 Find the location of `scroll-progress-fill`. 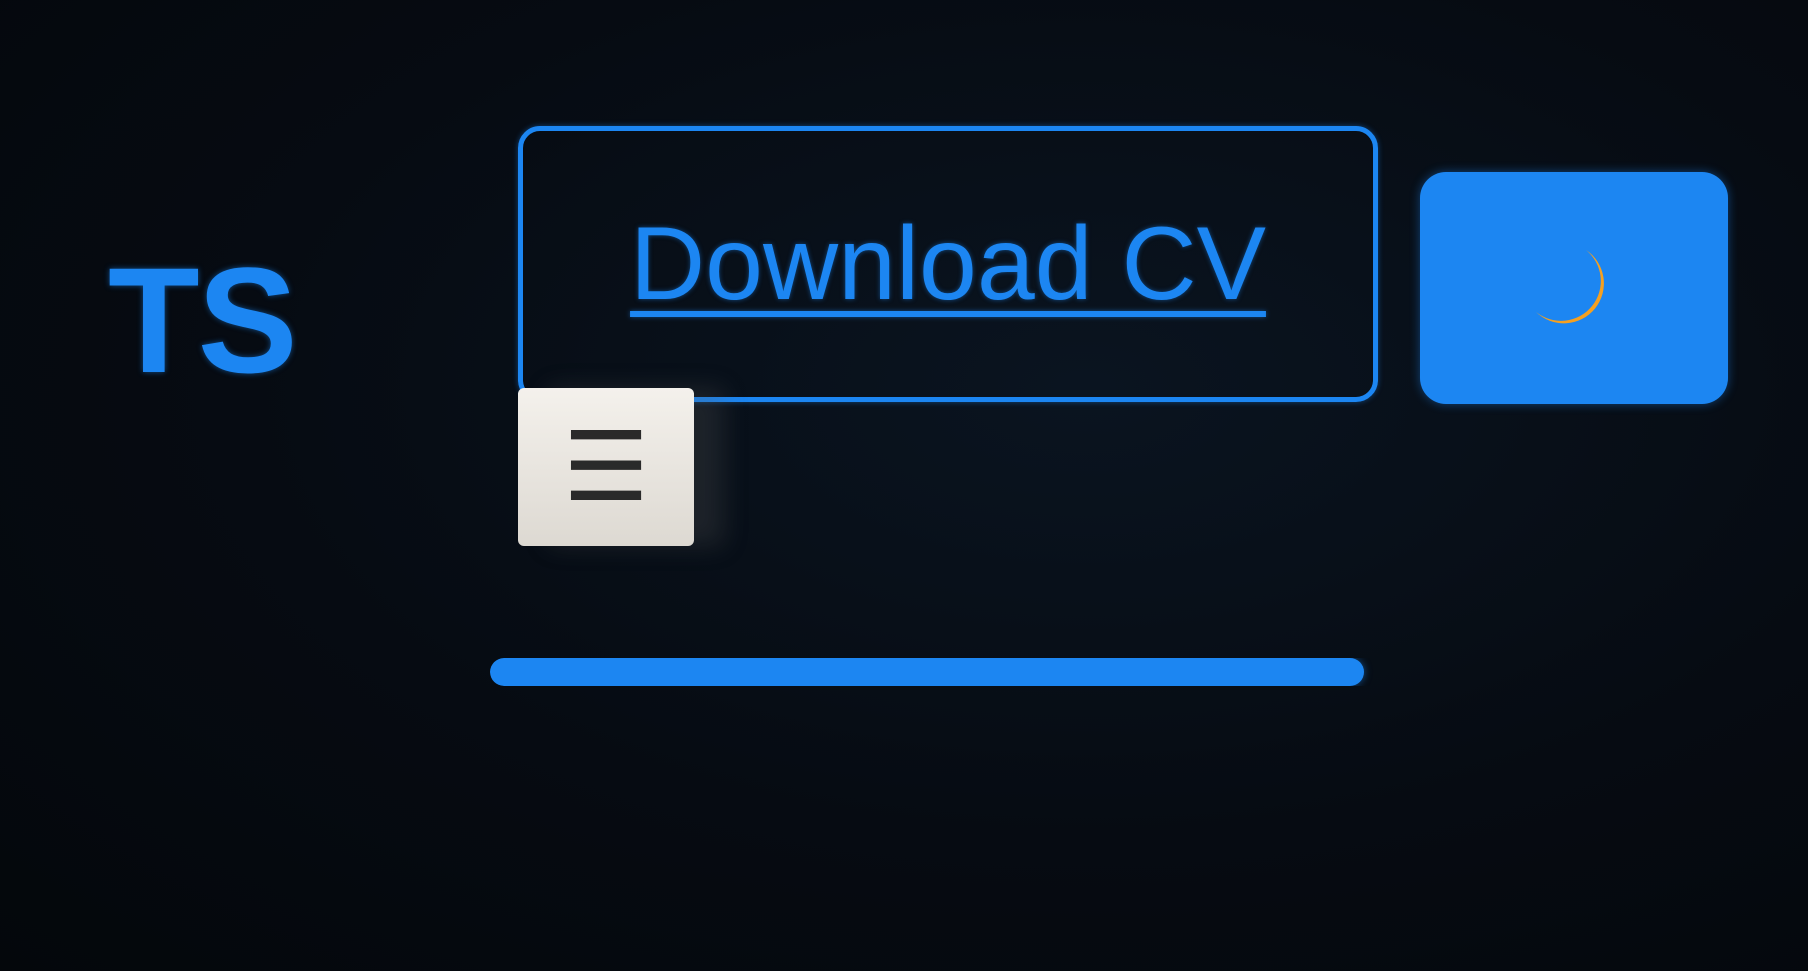

scroll-progress-fill is located at coordinates (927, 672).